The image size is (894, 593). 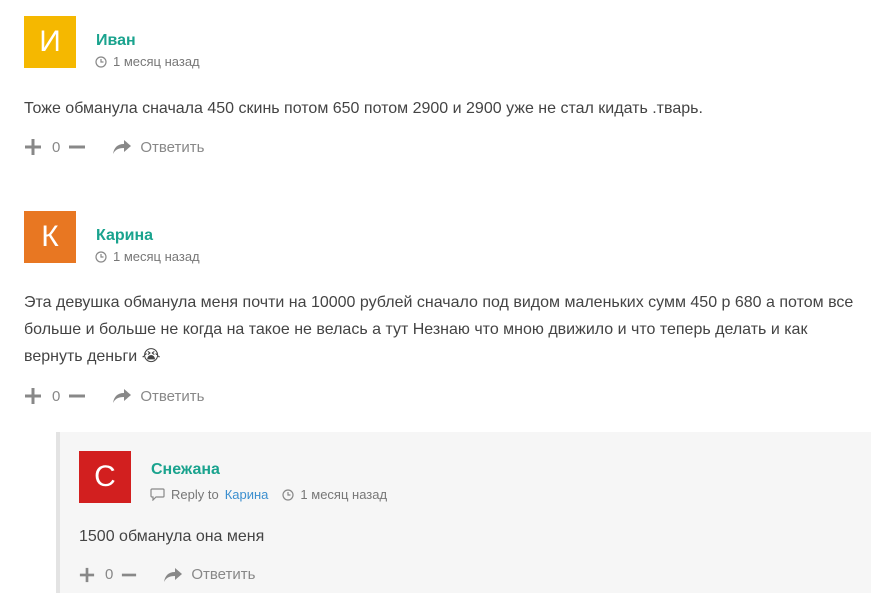 I want to click on avatar: И, so click(x=50, y=42).